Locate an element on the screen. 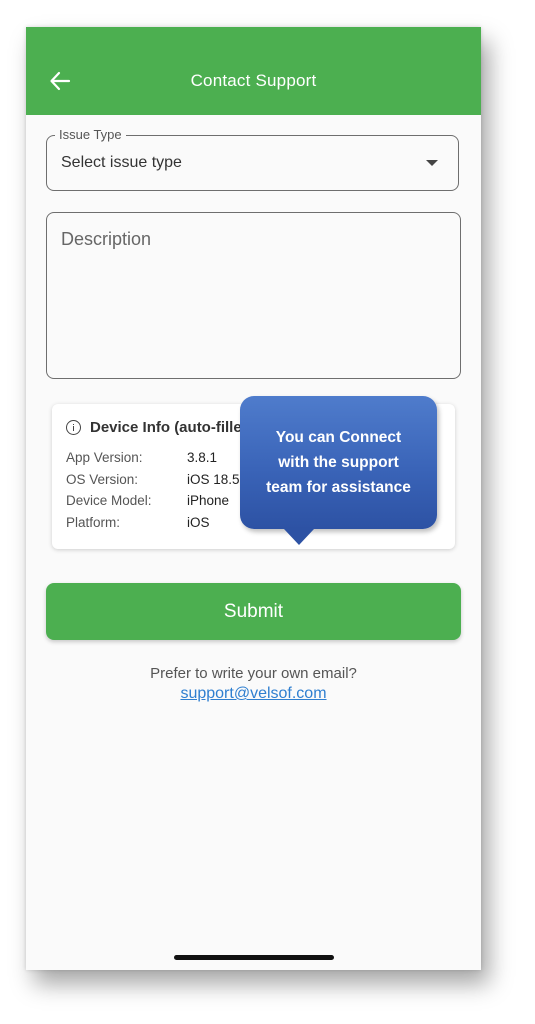 This screenshot has height=1024, width=535. page-title: Contact Support is located at coordinates (253, 80).